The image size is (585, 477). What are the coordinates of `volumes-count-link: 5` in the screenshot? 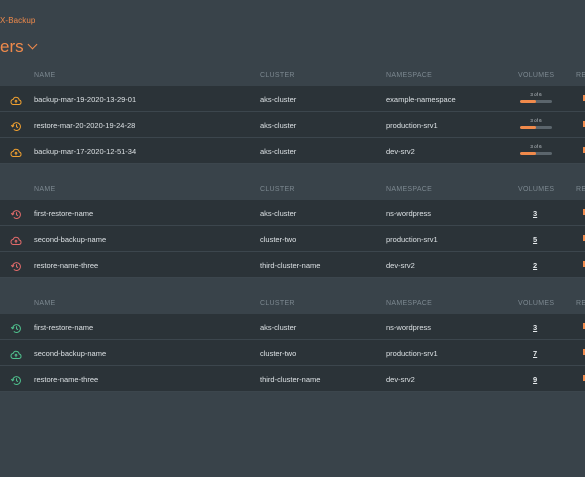 It's located at (535, 239).